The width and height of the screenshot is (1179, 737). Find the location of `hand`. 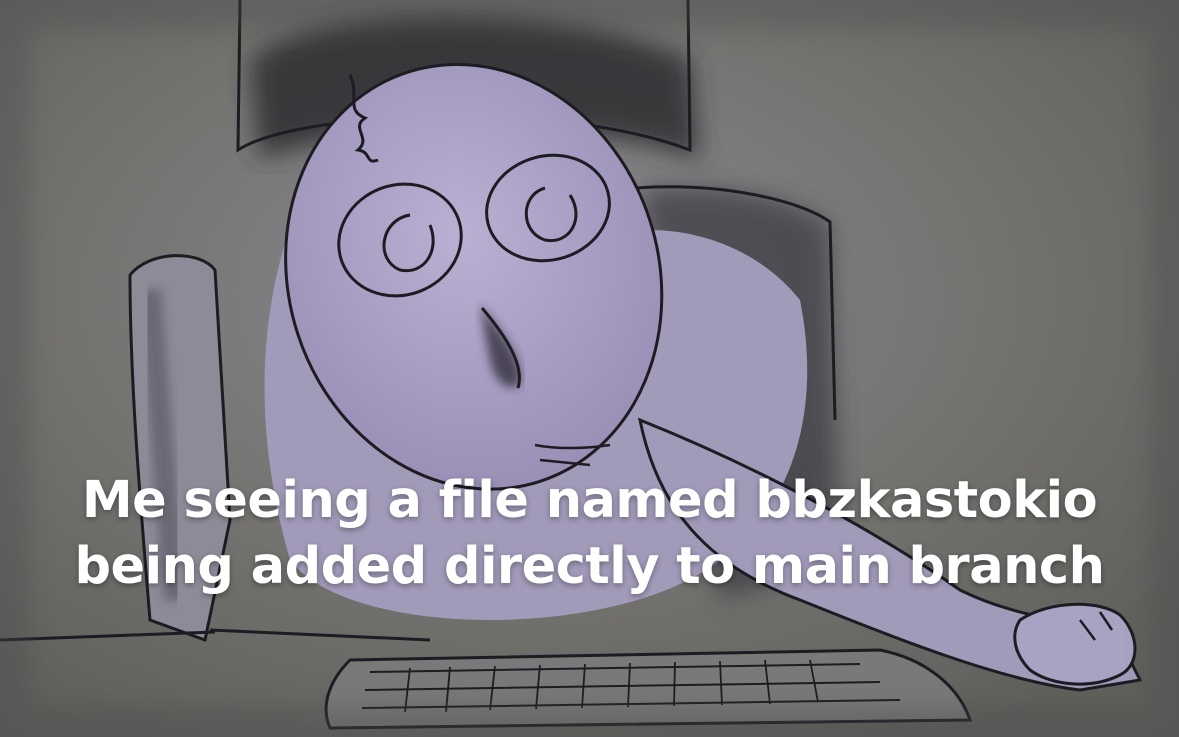

hand is located at coordinates (1075, 644).